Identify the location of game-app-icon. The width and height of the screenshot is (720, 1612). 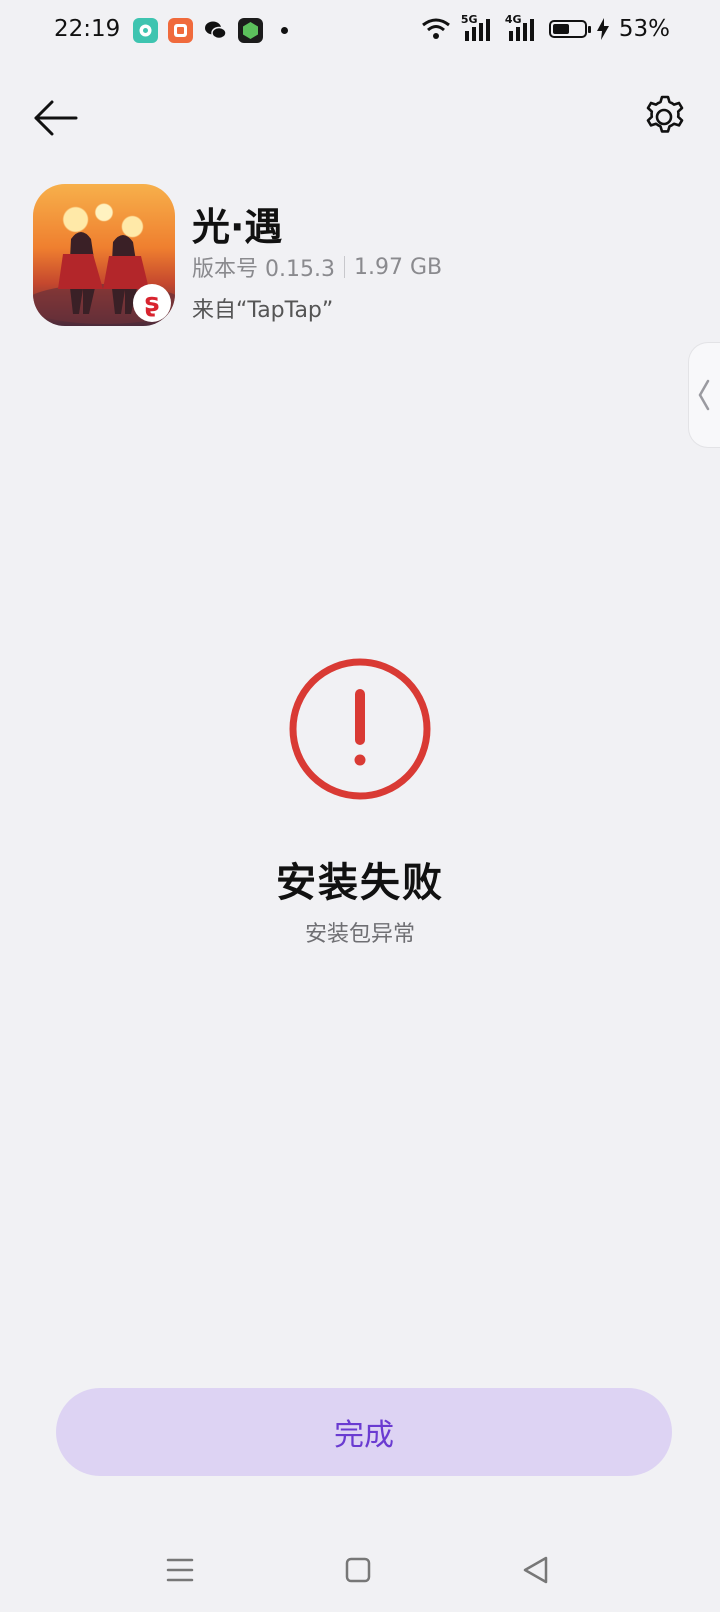
(250, 30).